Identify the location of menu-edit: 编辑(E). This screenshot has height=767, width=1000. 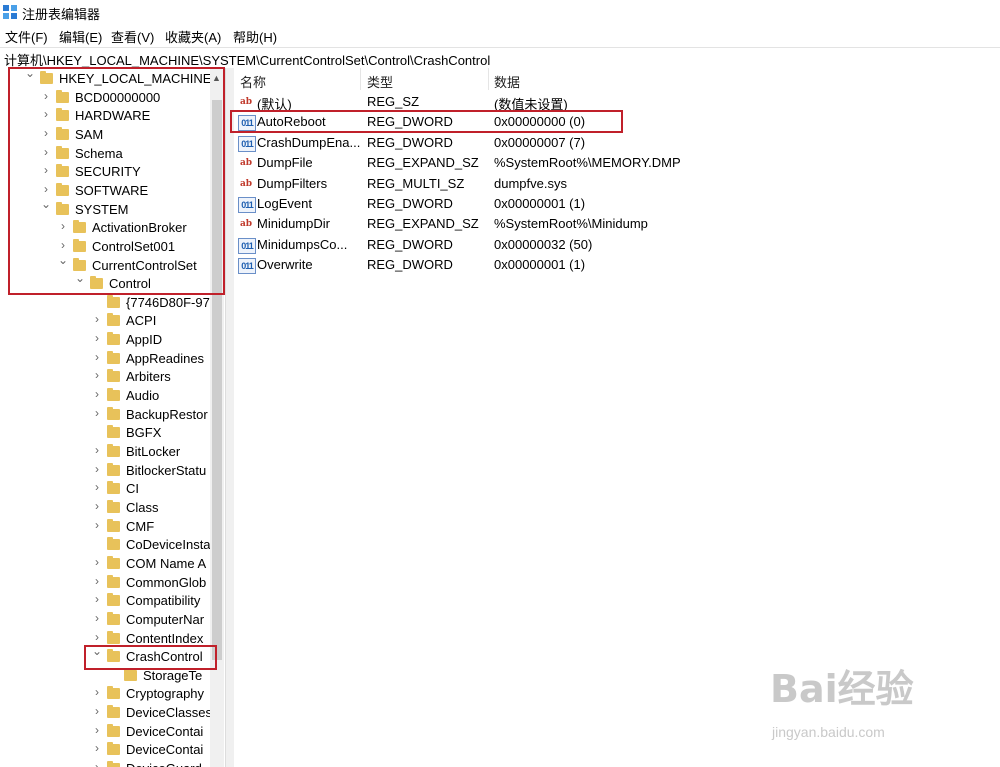
(80, 36).